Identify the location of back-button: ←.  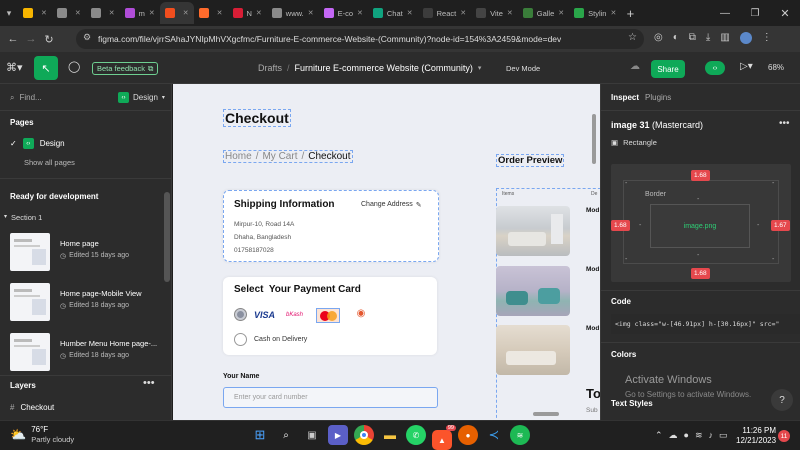
(13, 39).